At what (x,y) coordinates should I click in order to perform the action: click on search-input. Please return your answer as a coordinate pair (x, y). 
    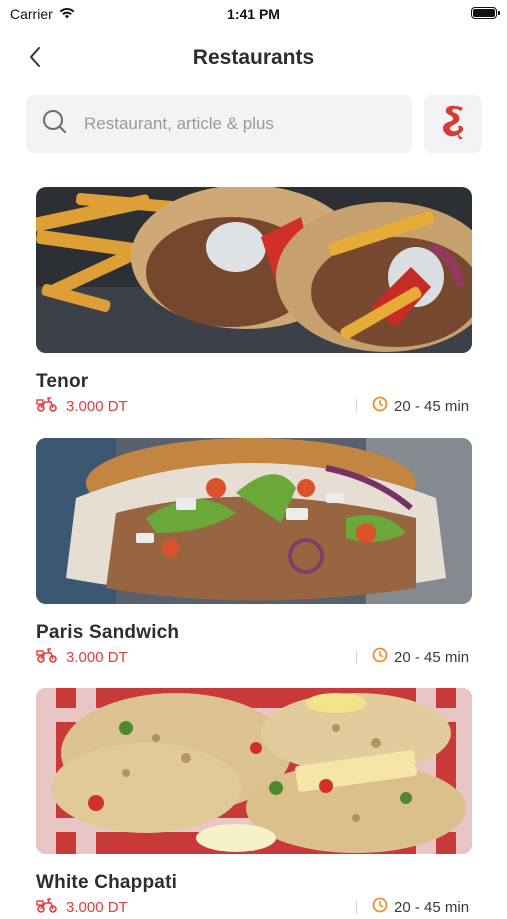
    Looking at the image, I should click on (234, 124).